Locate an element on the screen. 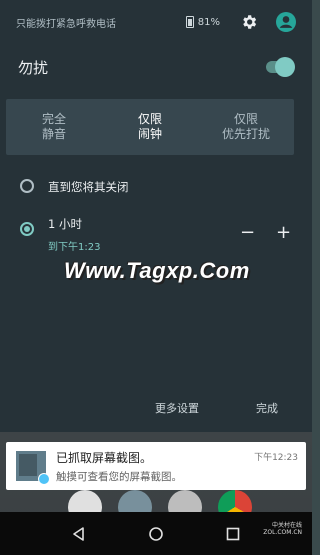 This screenshot has width=320, height=555. mode-priority-only: 仅限 优先打扰 is located at coordinates (246, 127).